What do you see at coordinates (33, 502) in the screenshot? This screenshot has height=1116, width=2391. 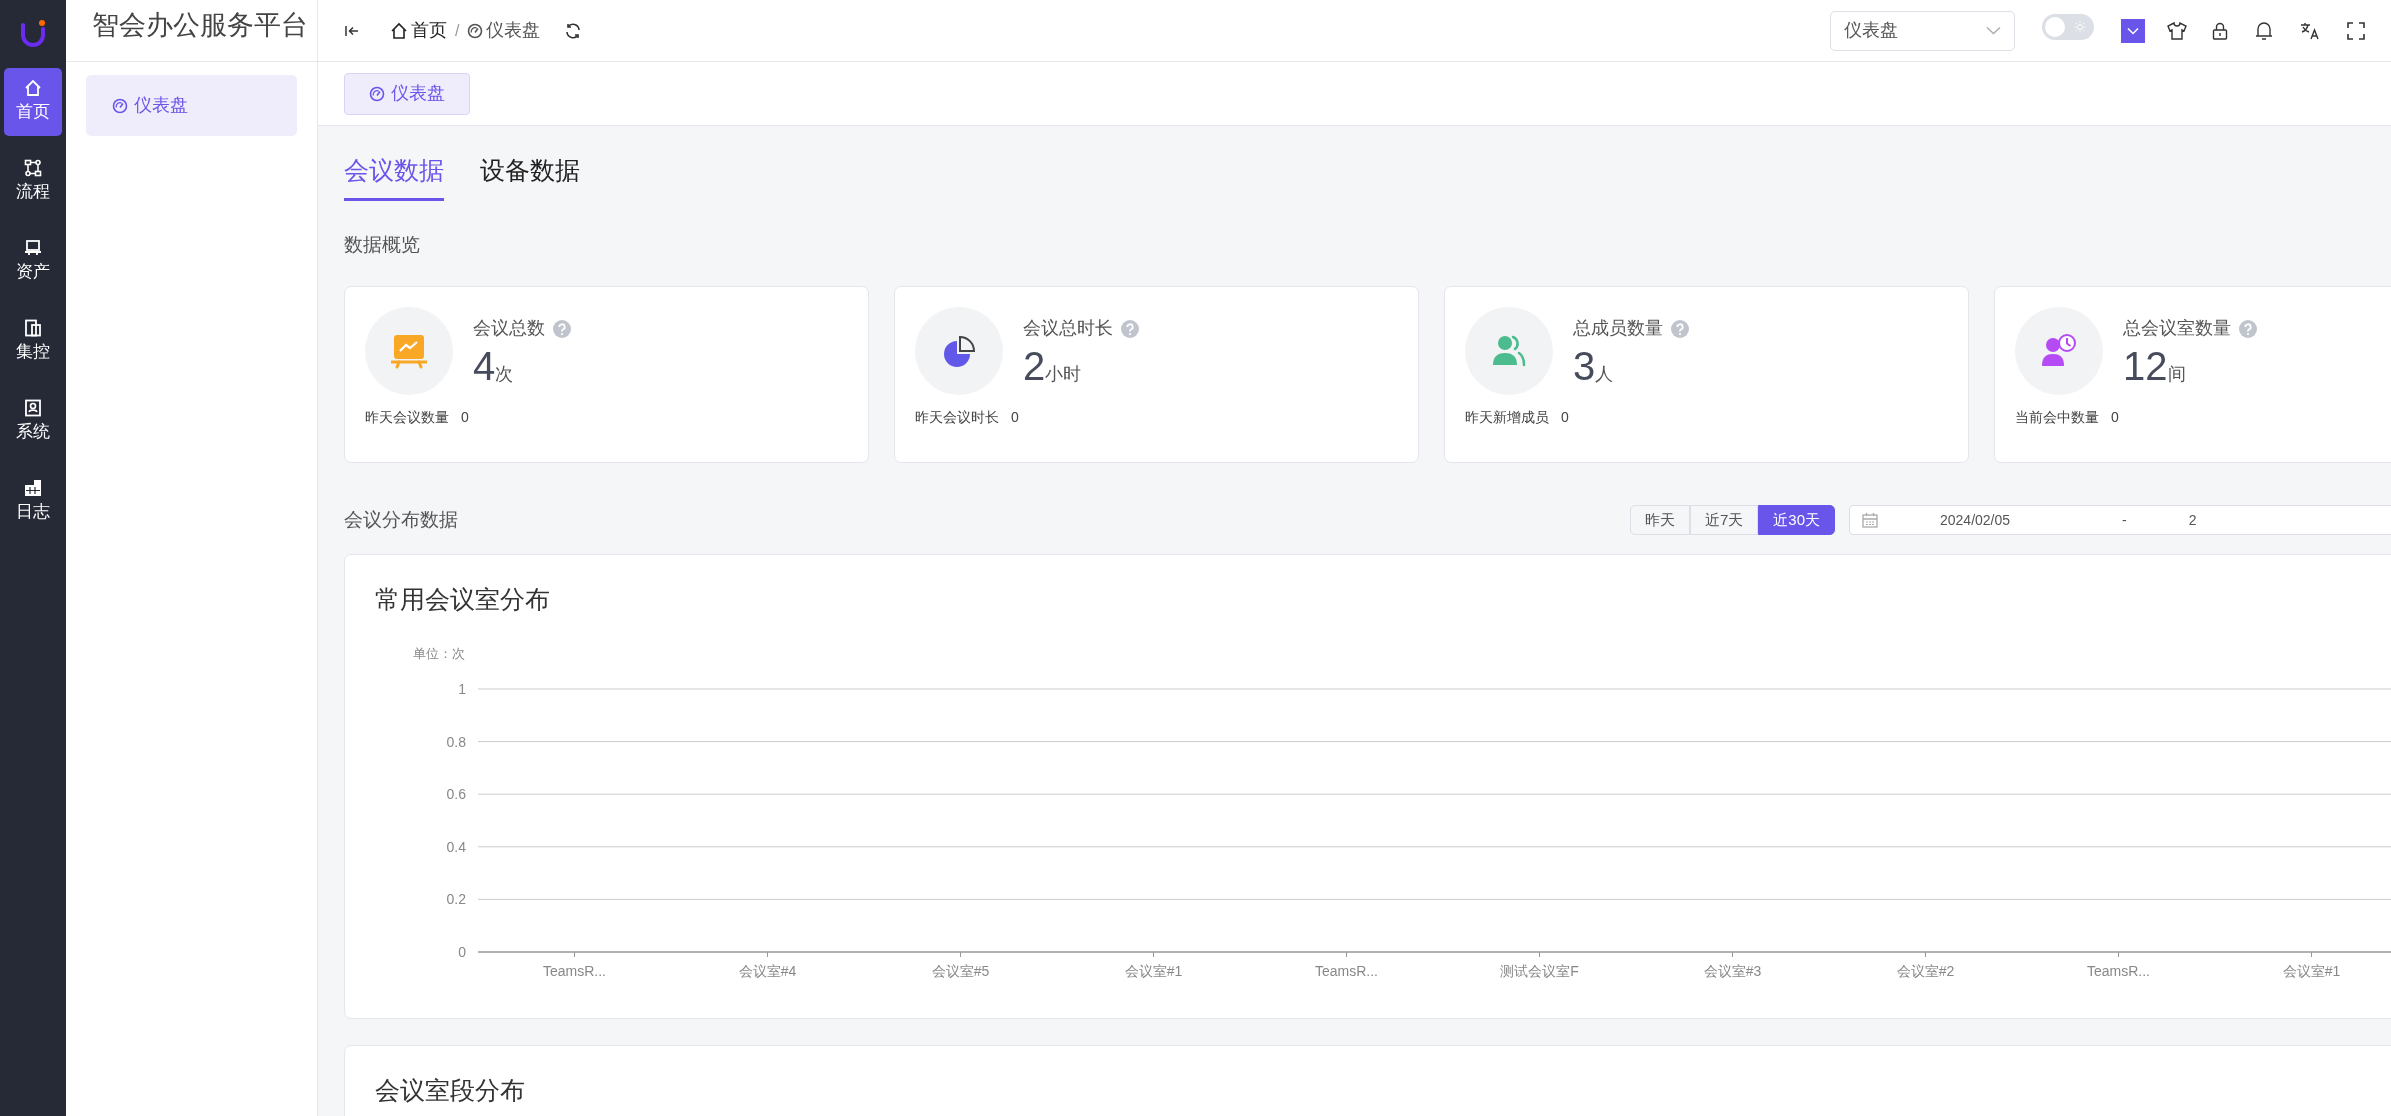 I see `nav-item: 日志` at bounding box center [33, 502].